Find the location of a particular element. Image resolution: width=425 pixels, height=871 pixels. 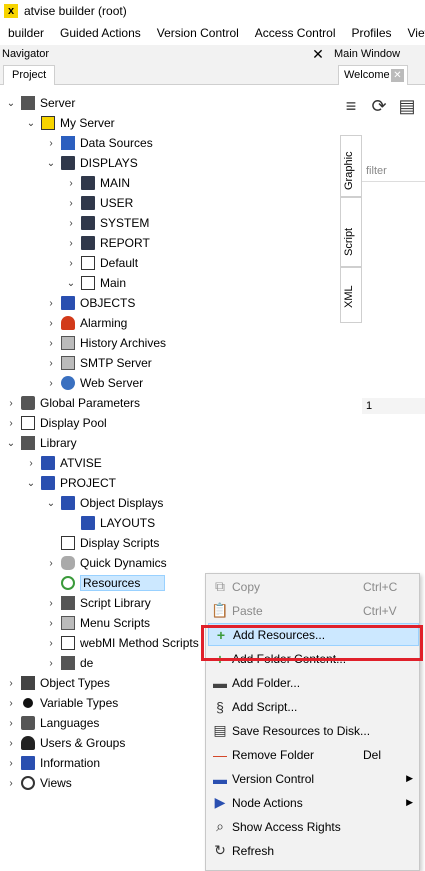

tree-item: › History Archives is located at coordinates (105, 343).